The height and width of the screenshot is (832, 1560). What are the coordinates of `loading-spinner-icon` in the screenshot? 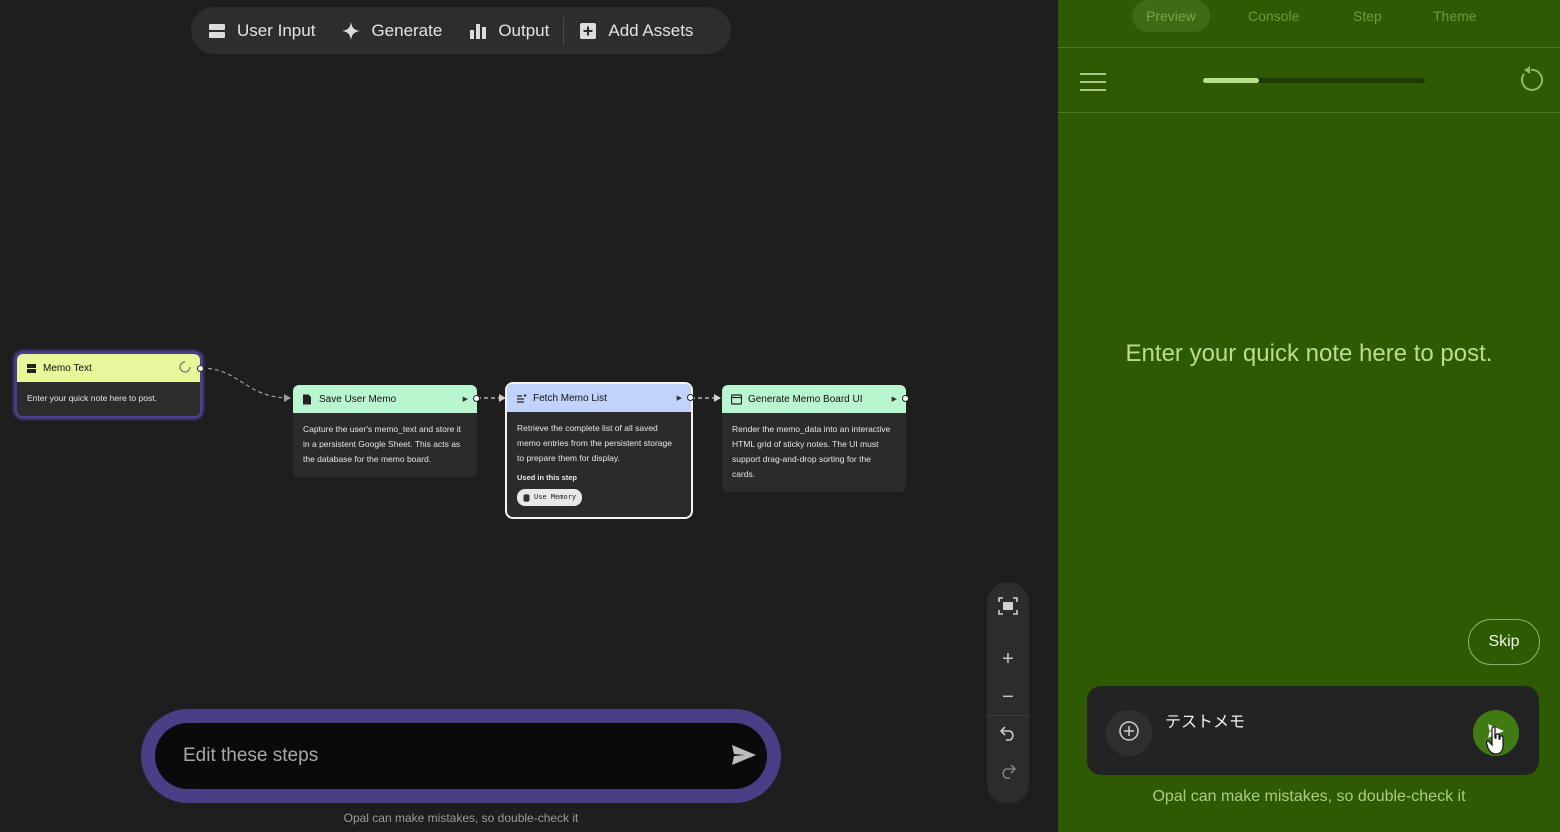 It's located at (185, 368).